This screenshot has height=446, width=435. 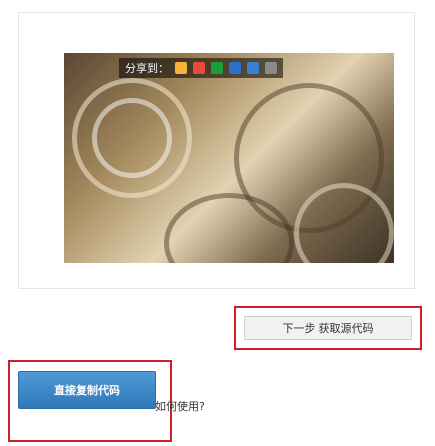 I want to click on douban-icon, so click(x=217, y=68).